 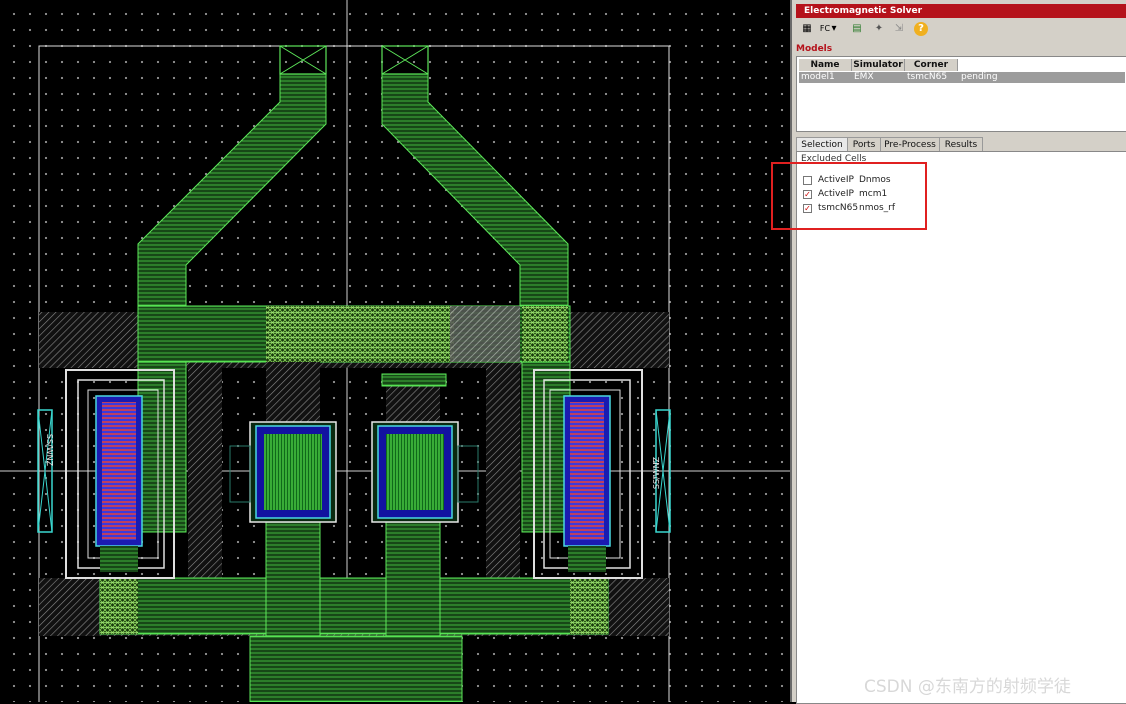 I want to click on dropdown-arrow-icon: ▾, so click(x=834, y=29).